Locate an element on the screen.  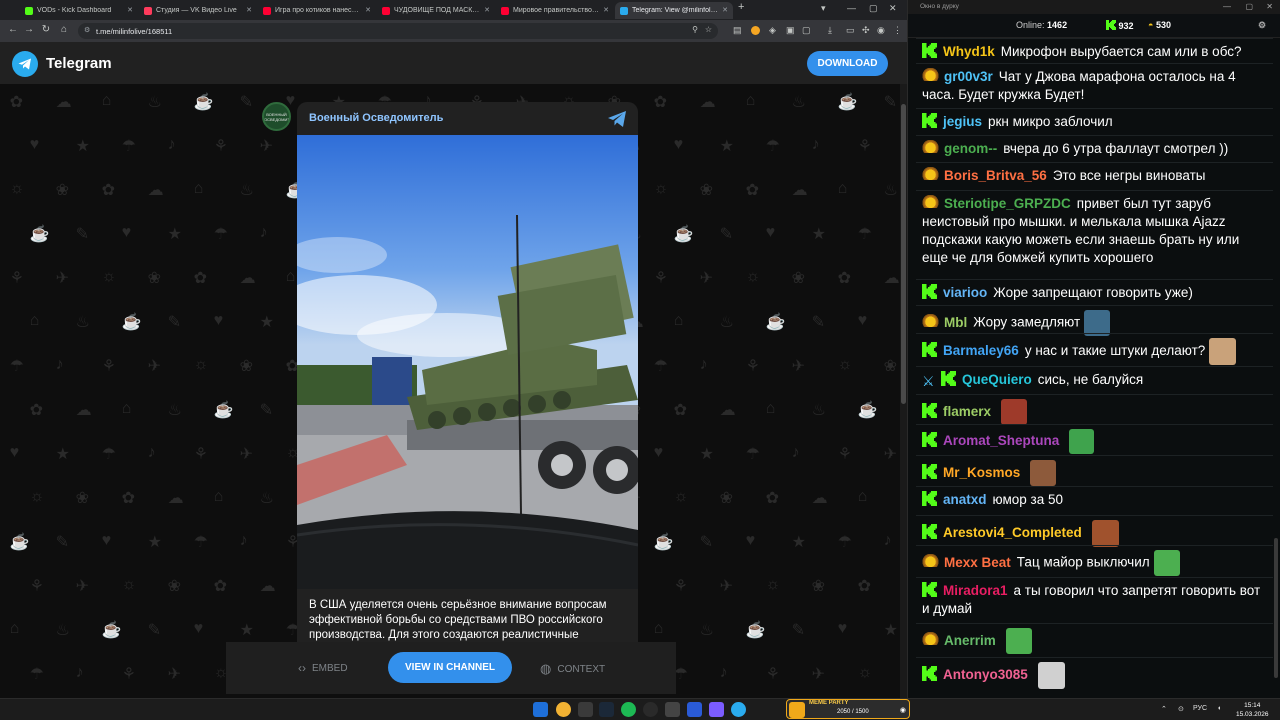
extension-icon: ▤ is located at coordinates (737, 30).